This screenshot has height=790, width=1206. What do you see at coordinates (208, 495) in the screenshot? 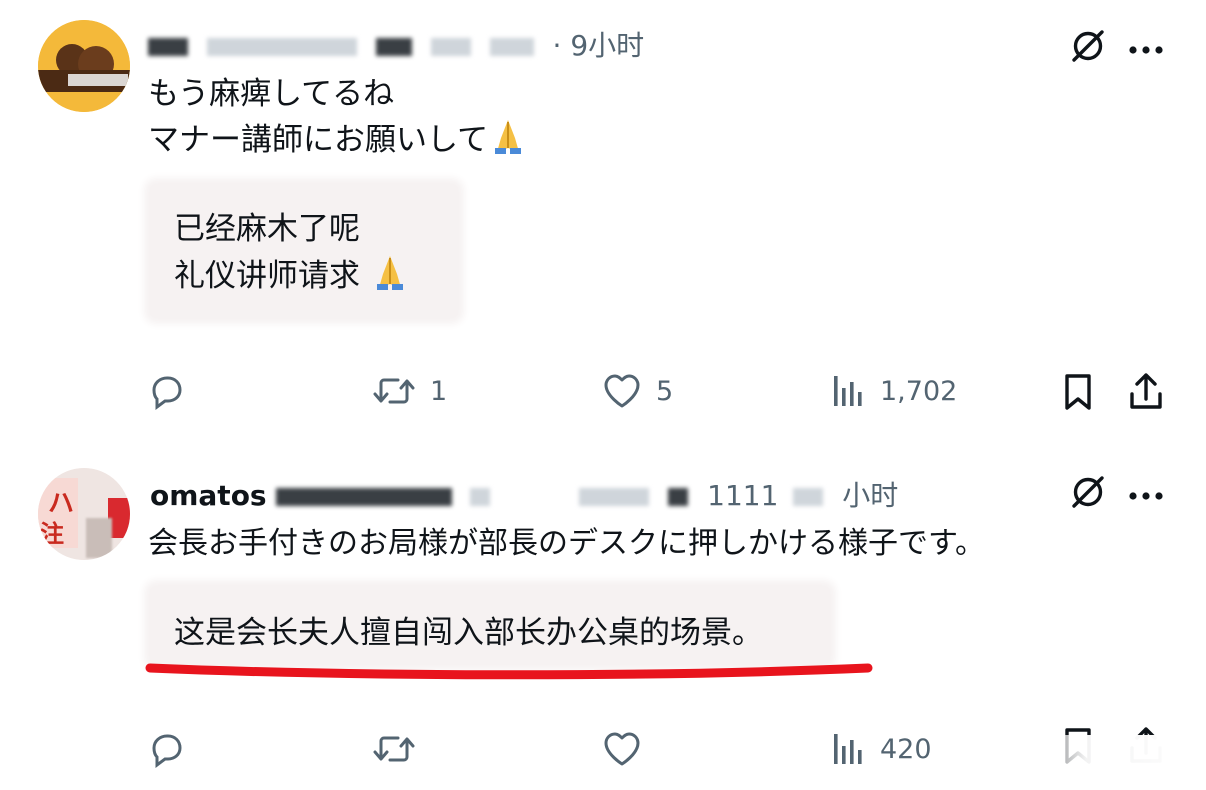
I see `display-name: omatos` at bounding box center [208, 495].